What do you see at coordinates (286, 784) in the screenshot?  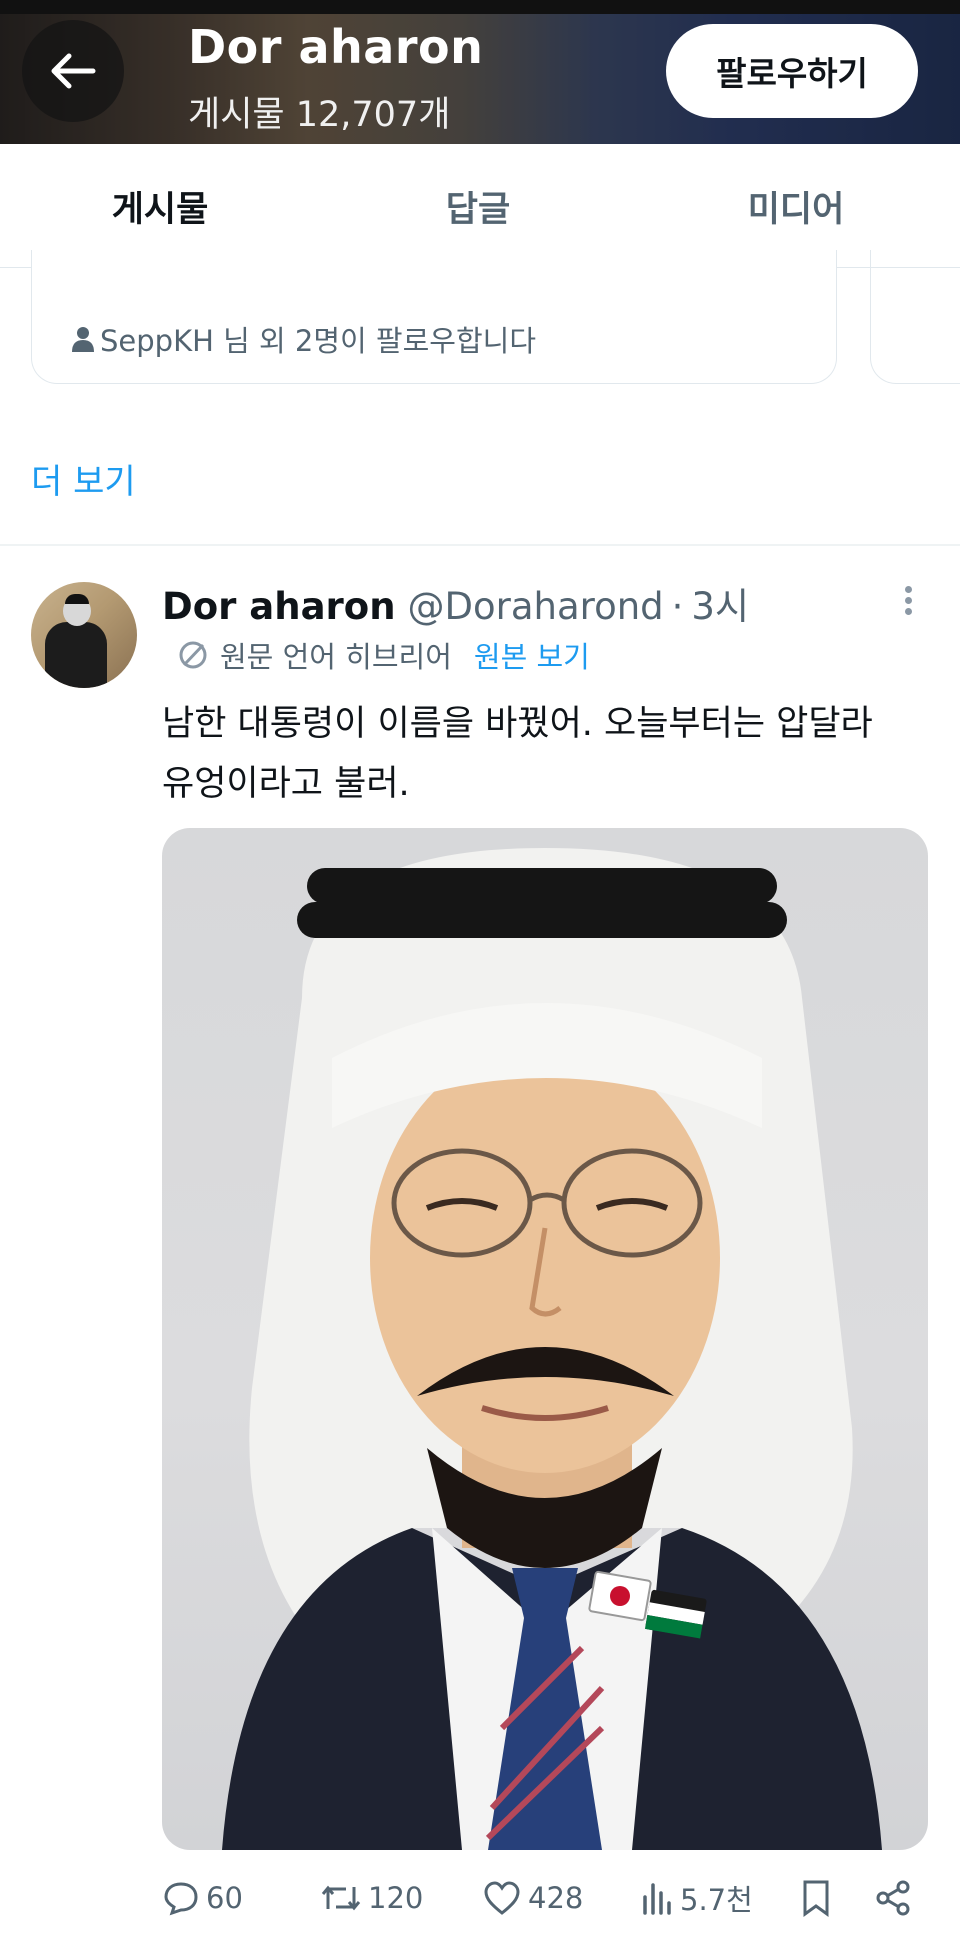 I see `tweet-text-line-2: 유엉이라고 불러.` at bounding box center [286, 784].